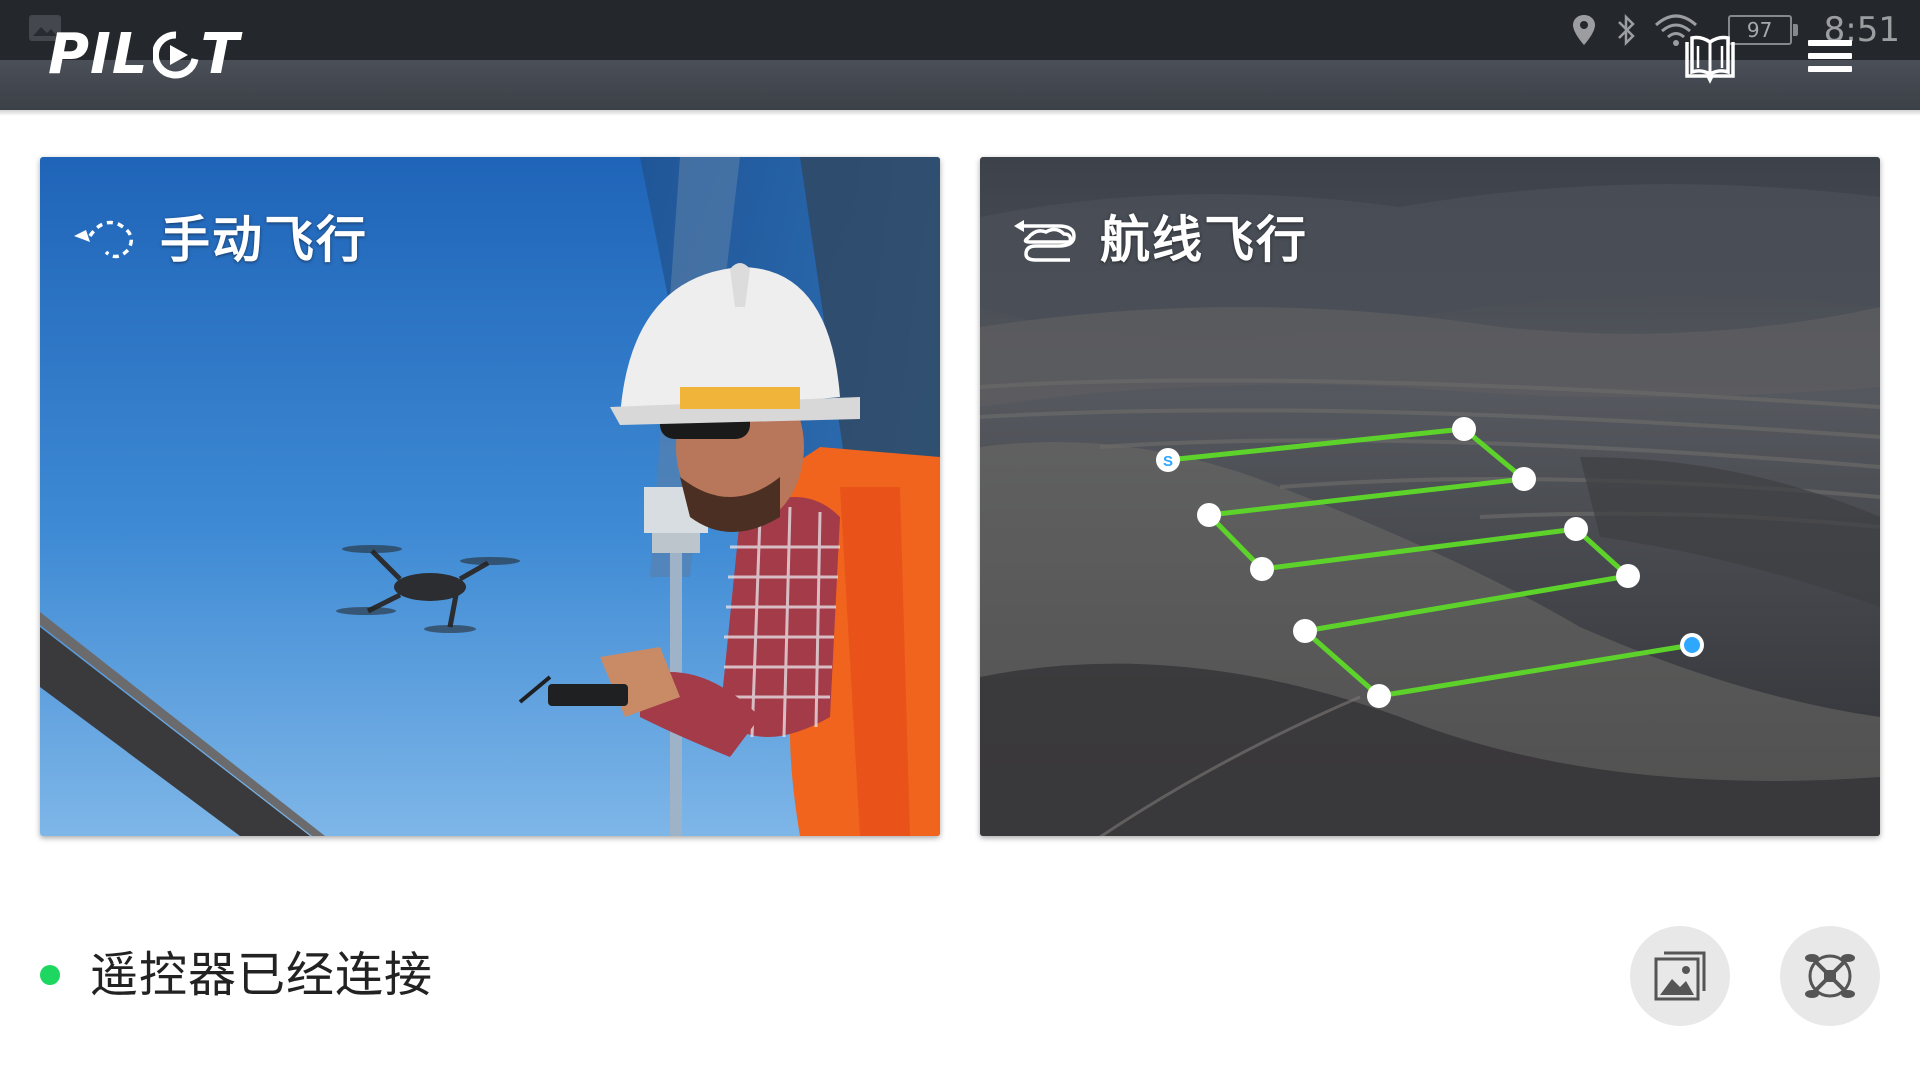 This screenshot has height=1080, width=1920. I want to click on hamburger-menu-icon, so click(1830, 59).